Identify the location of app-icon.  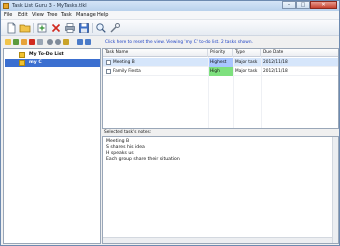
(6, 6).